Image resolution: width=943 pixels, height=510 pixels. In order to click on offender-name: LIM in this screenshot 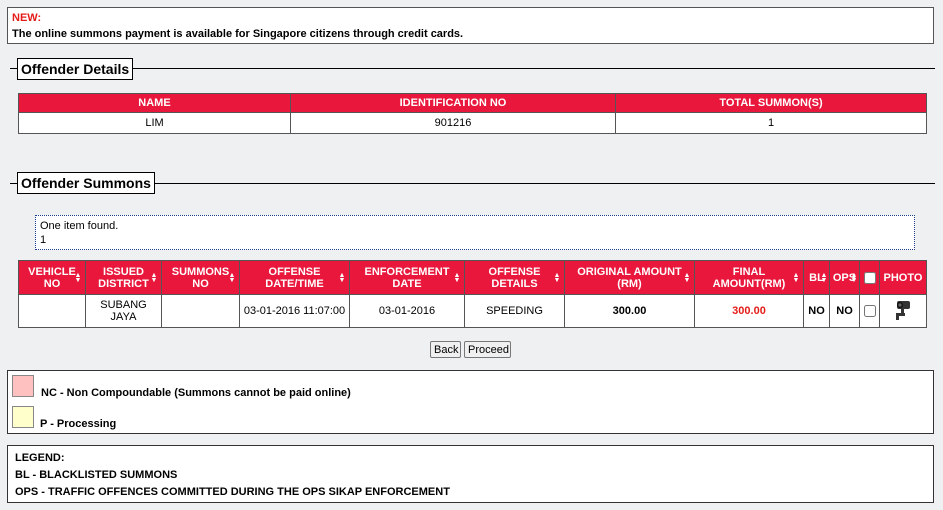, I will do `click(154, 123)`.